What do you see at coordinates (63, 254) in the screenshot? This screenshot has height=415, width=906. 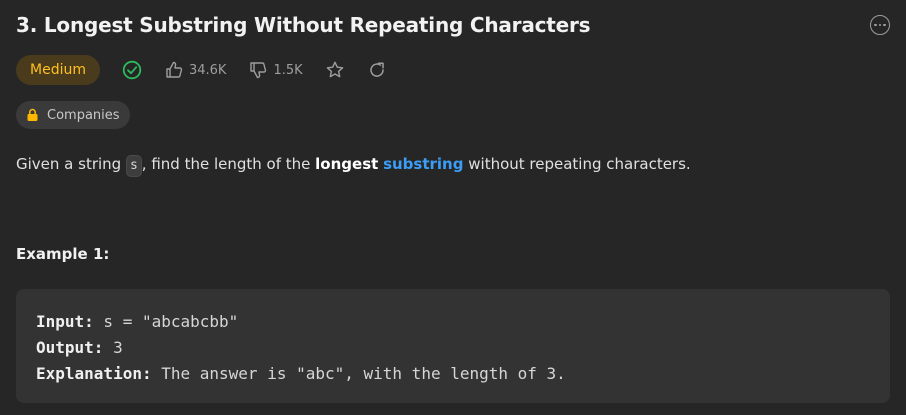 I see `example-1-title: Example 1:` at bounding box center [63, 254].